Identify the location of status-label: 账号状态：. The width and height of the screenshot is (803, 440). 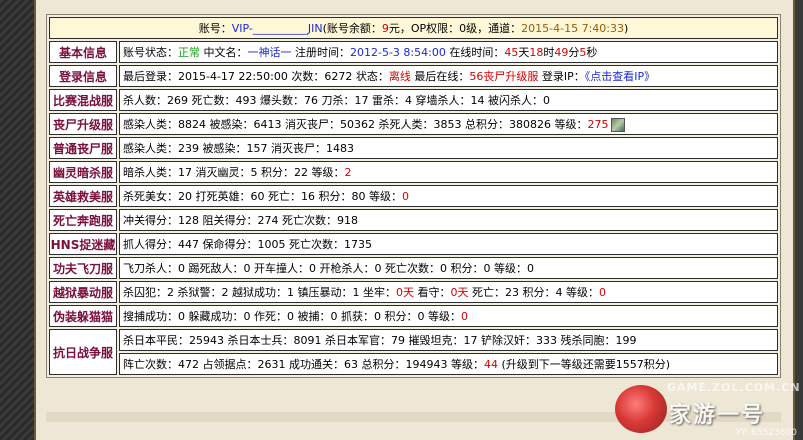
(150, 52).